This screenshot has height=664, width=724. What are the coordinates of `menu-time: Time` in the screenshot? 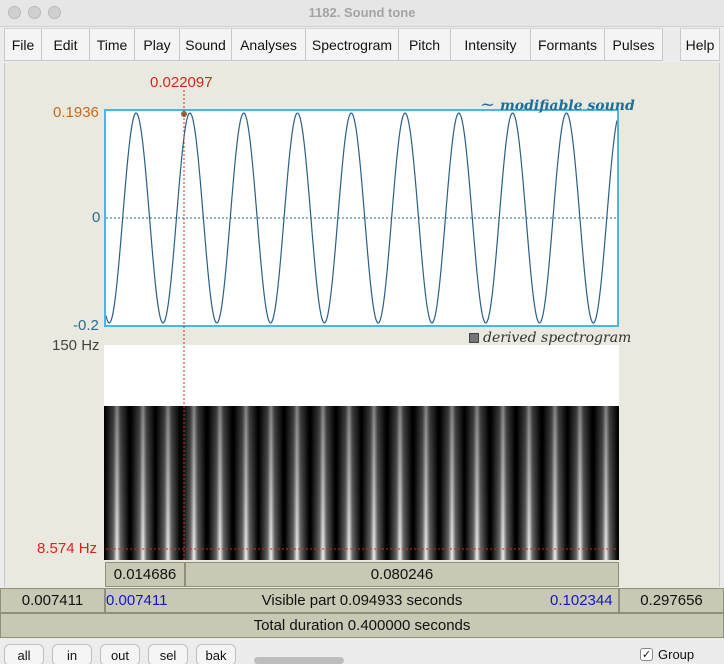 It's located at (112, 44).